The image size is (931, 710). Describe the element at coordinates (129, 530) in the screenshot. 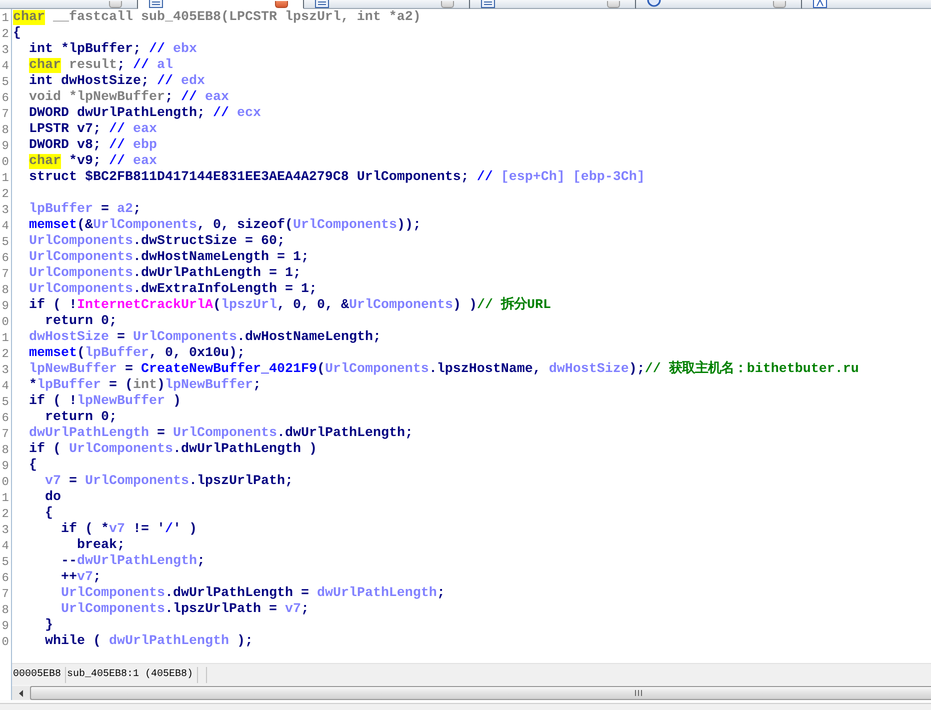

I see `code-line: if ( *v7 != '/' )` at that location.